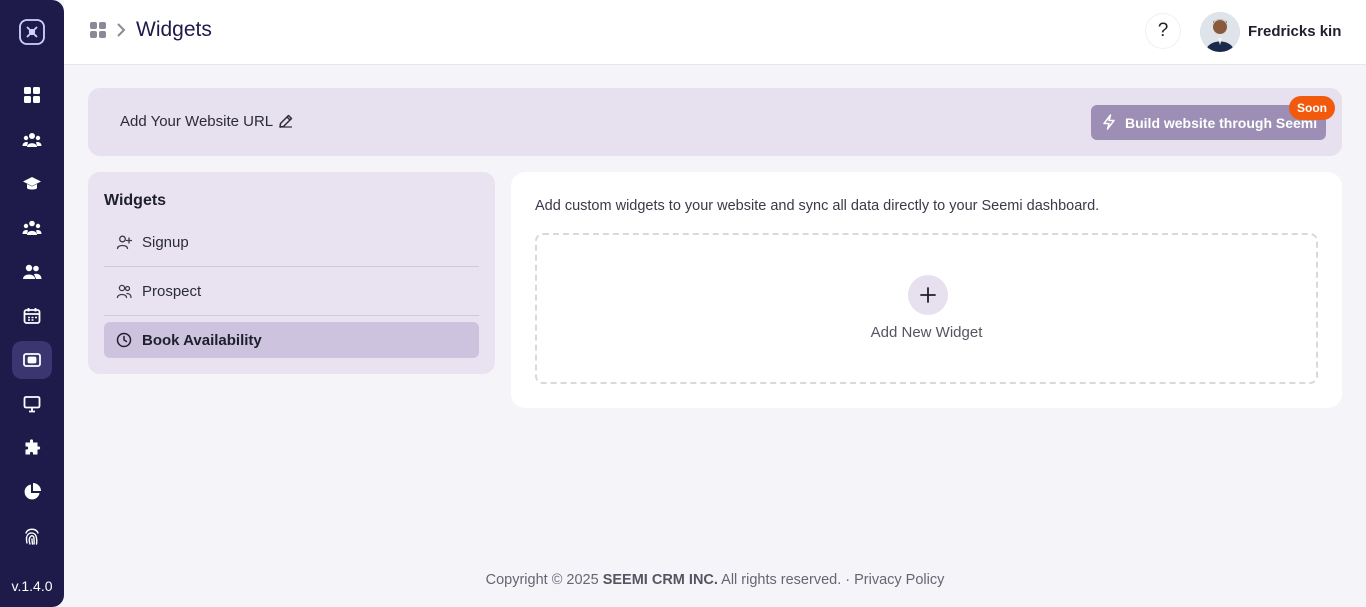  I want to click on app-logo-icon, so click(32, 32).